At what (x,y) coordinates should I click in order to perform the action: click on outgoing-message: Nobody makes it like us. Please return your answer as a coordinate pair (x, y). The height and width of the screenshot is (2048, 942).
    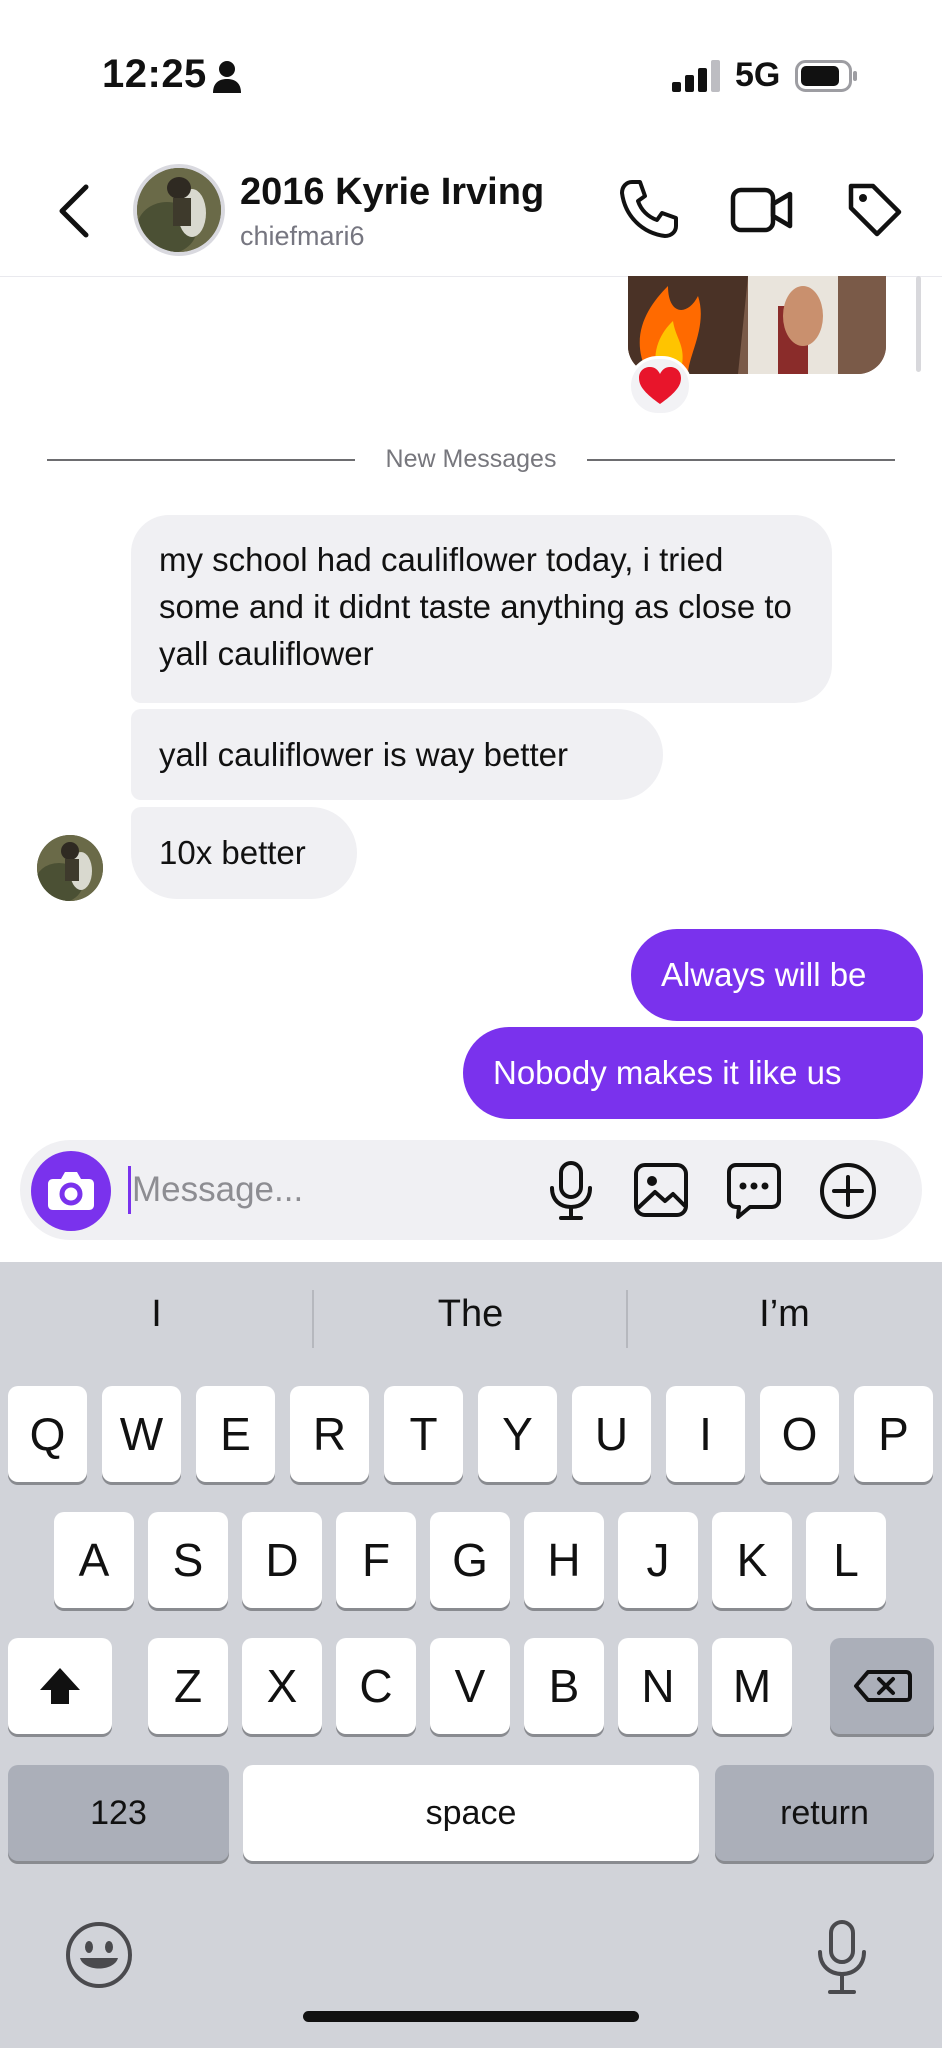
    Looking at the image, I should click on (693, 1073).